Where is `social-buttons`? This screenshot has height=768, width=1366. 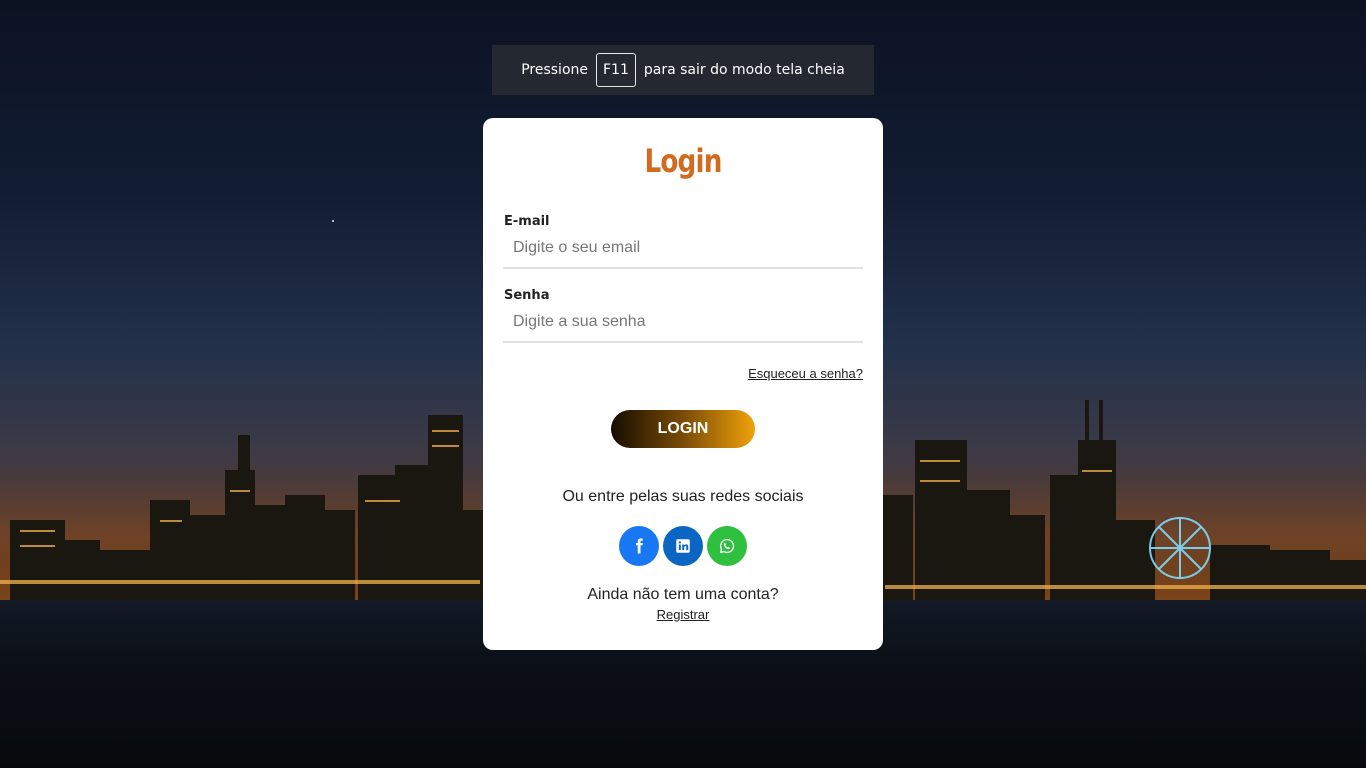
social-buttons is located at coordinates (683, 546).